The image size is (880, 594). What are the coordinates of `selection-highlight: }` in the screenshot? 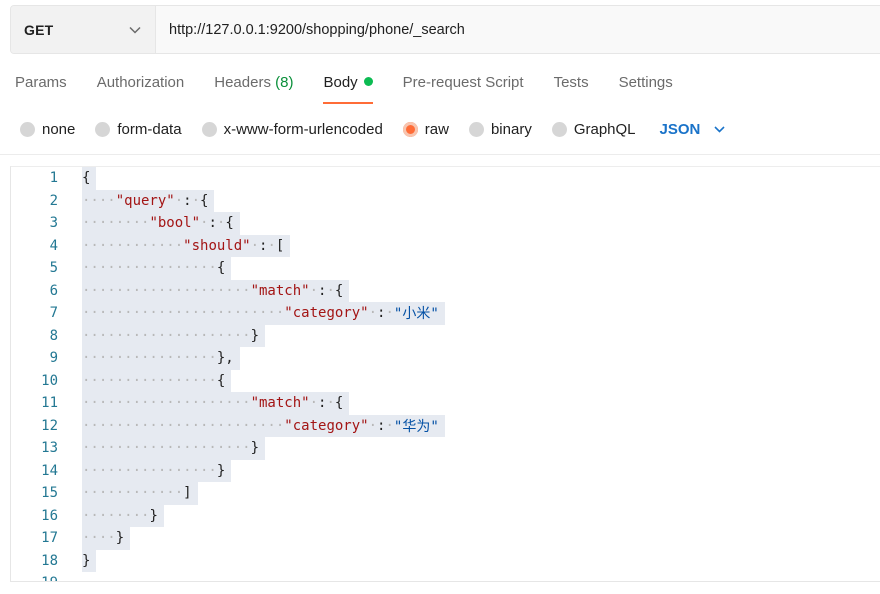 It's located at (89, 560).